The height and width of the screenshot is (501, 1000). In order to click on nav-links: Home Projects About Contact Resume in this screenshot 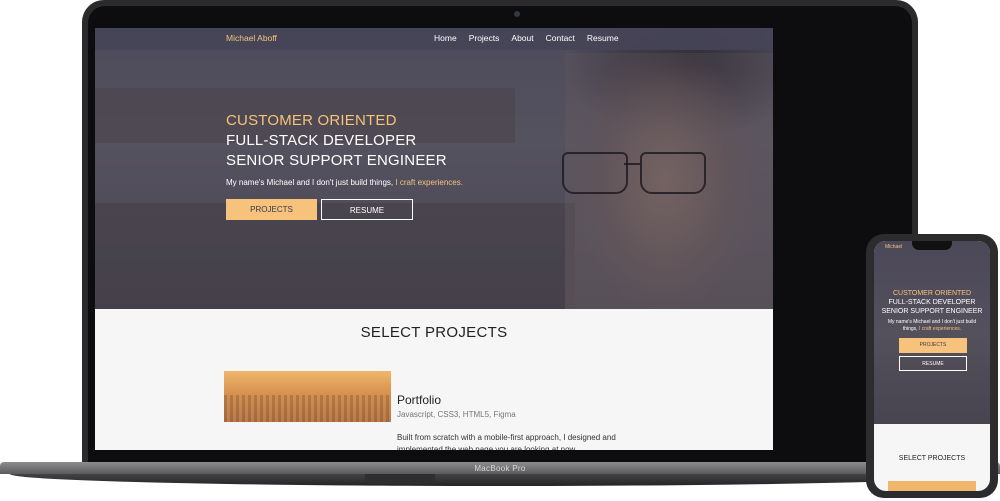, I will do `click(526, 38)`.